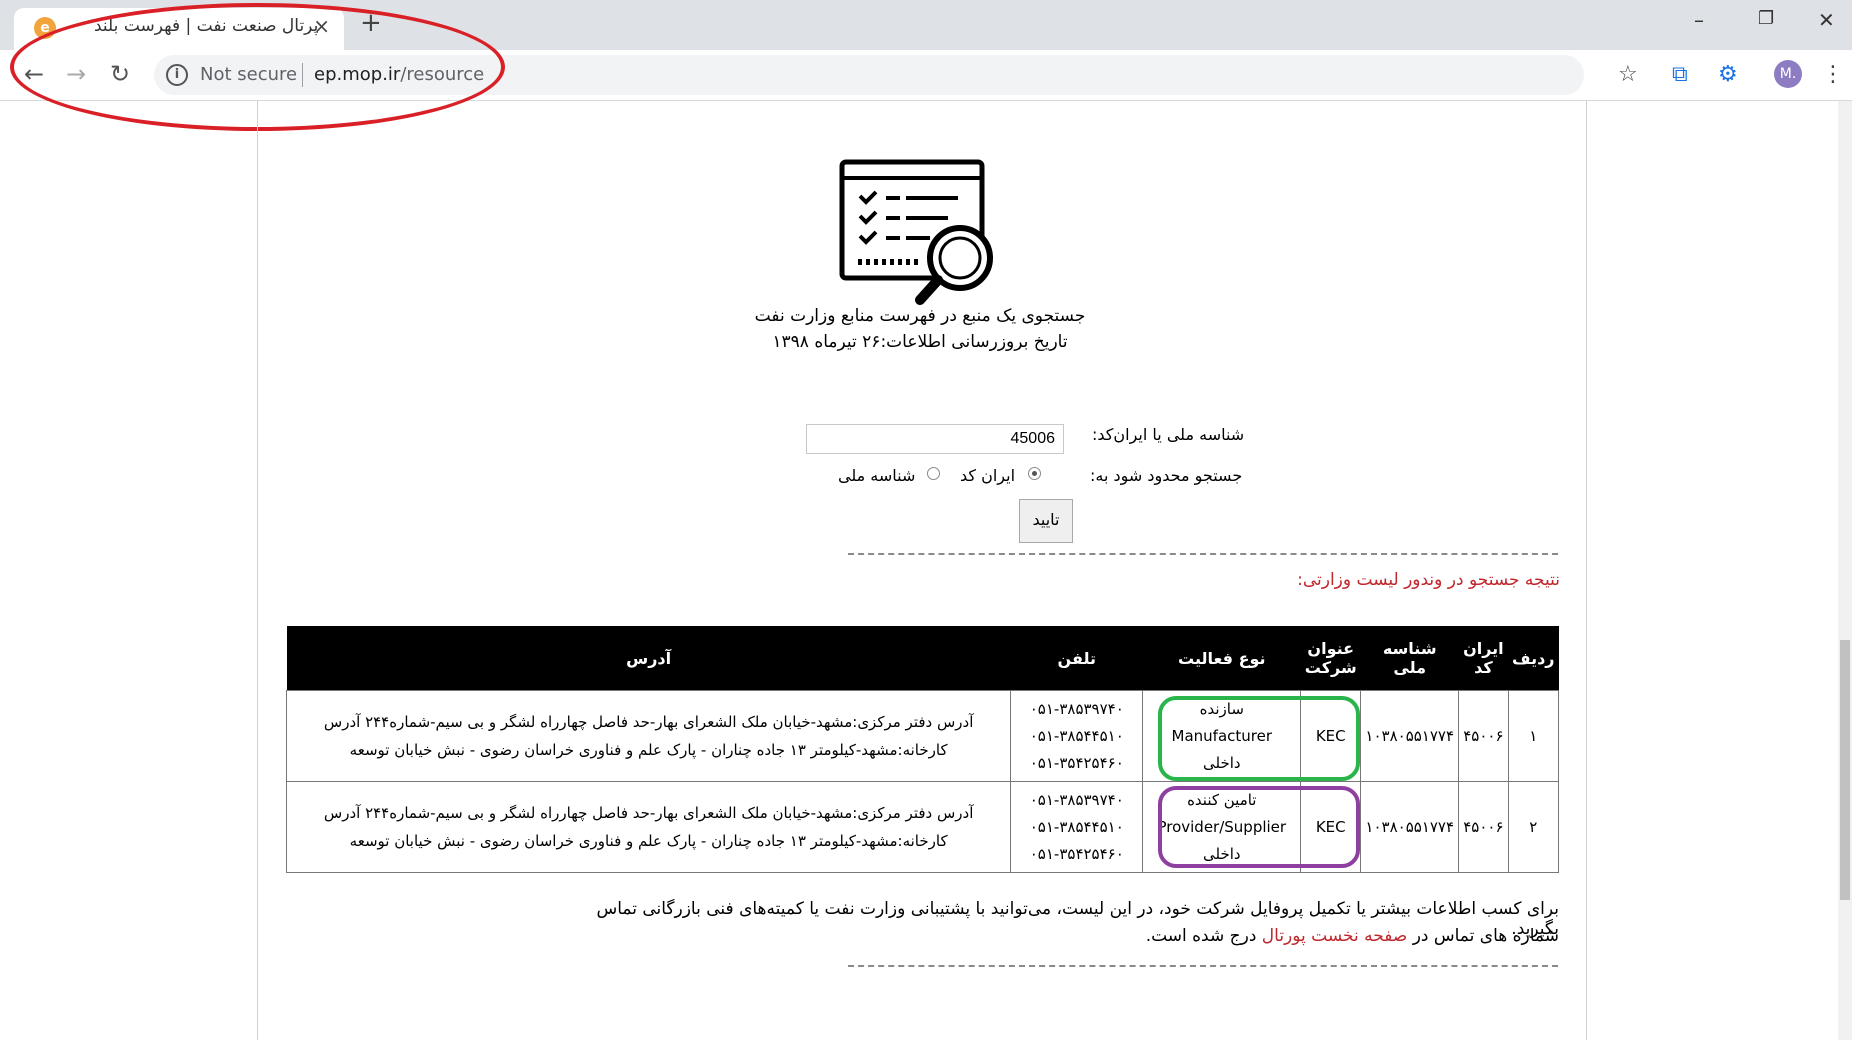 The image size is (1852, 1040). I want to click on radio-iran-code, so click(1034, 473).